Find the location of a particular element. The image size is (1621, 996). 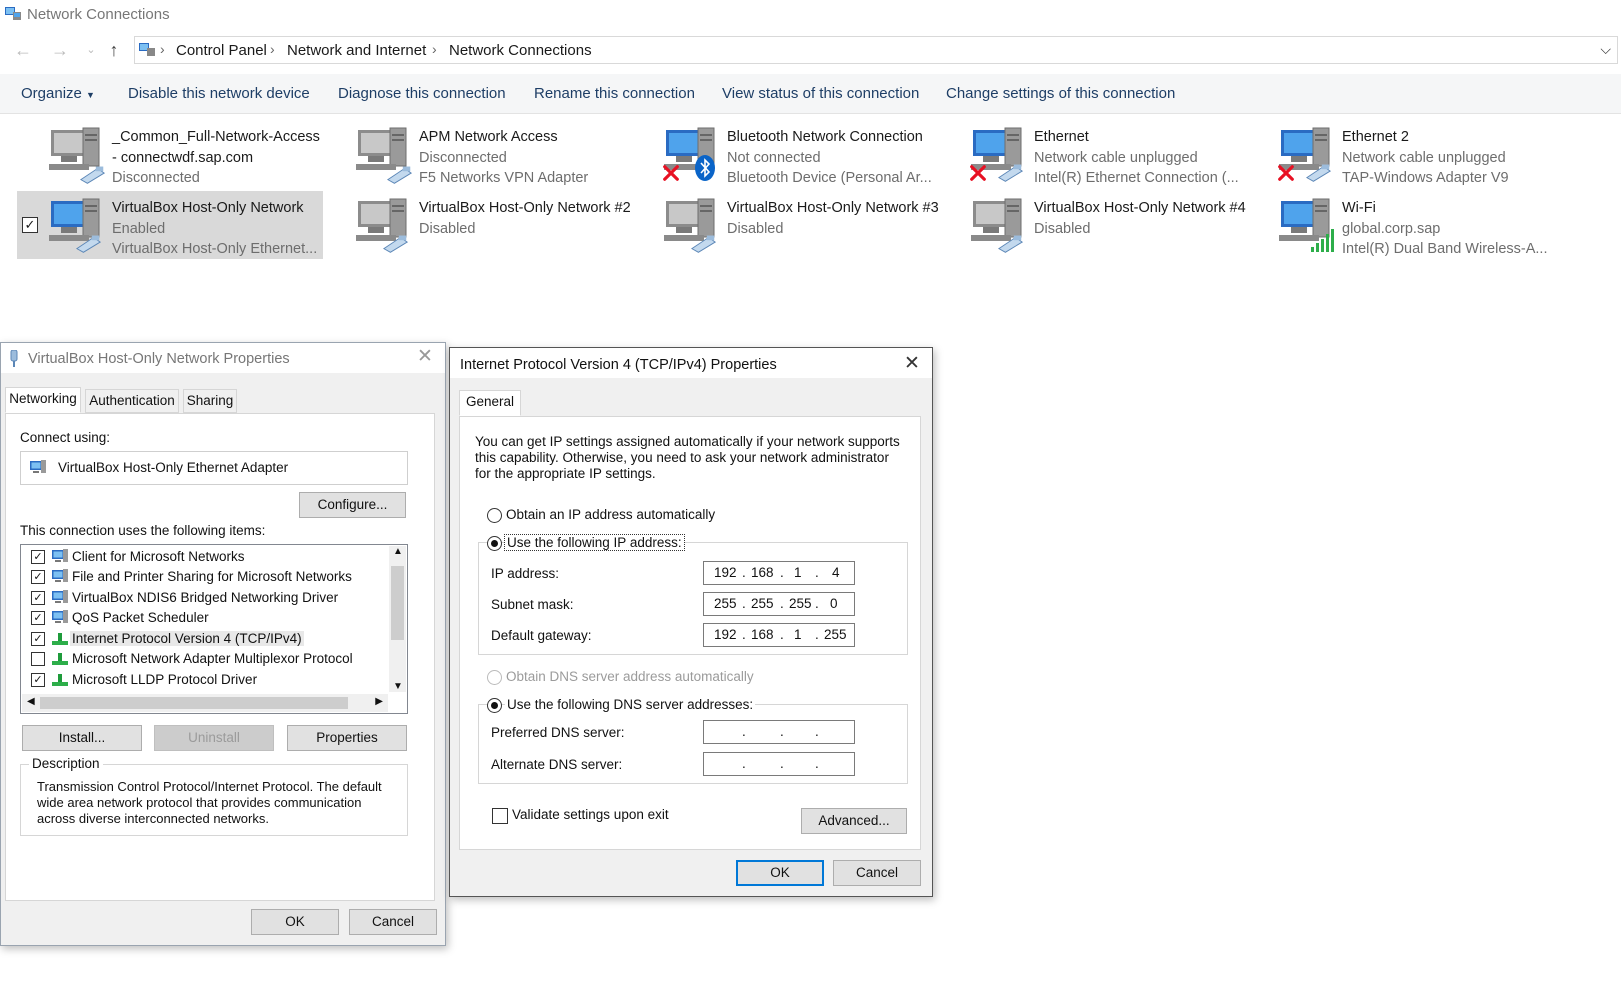

tab-sharing: Sharing is located at coordinates (210, 401).